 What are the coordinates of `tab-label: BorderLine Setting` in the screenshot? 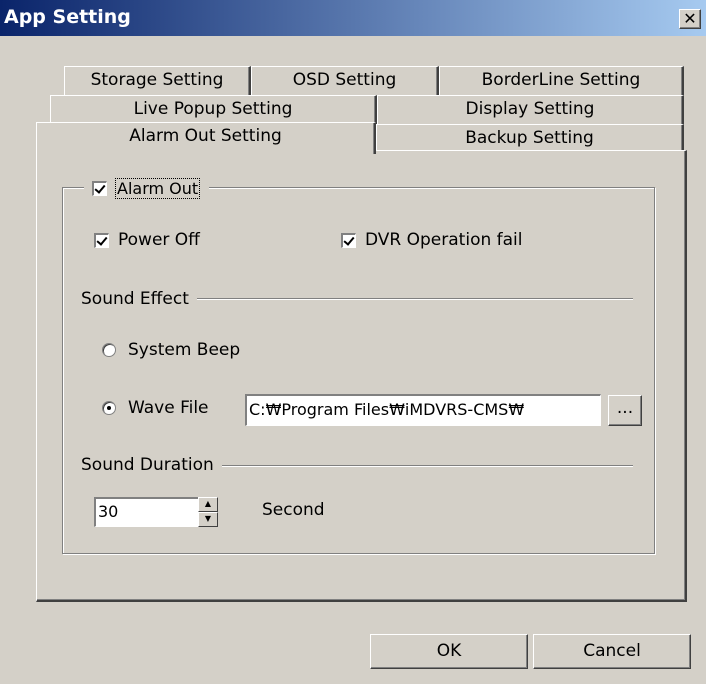 It's located at (561, 80).